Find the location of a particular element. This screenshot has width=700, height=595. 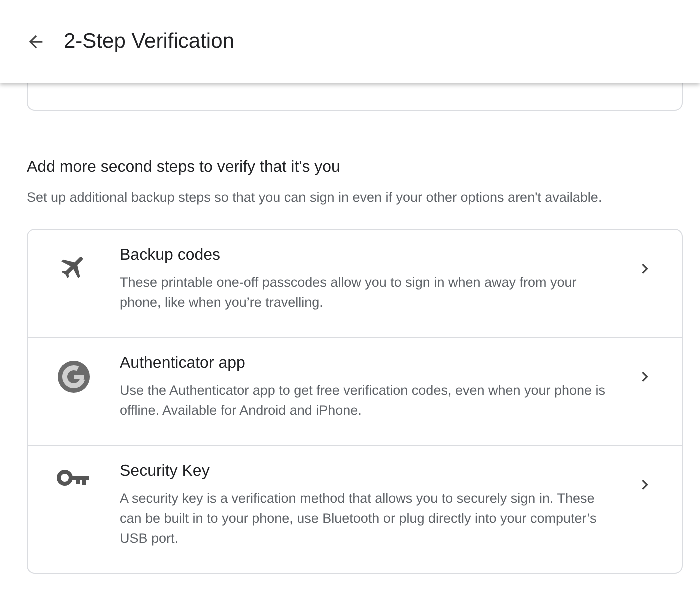

page-title: 2-Step Verification is located at coordinates (149, 42).